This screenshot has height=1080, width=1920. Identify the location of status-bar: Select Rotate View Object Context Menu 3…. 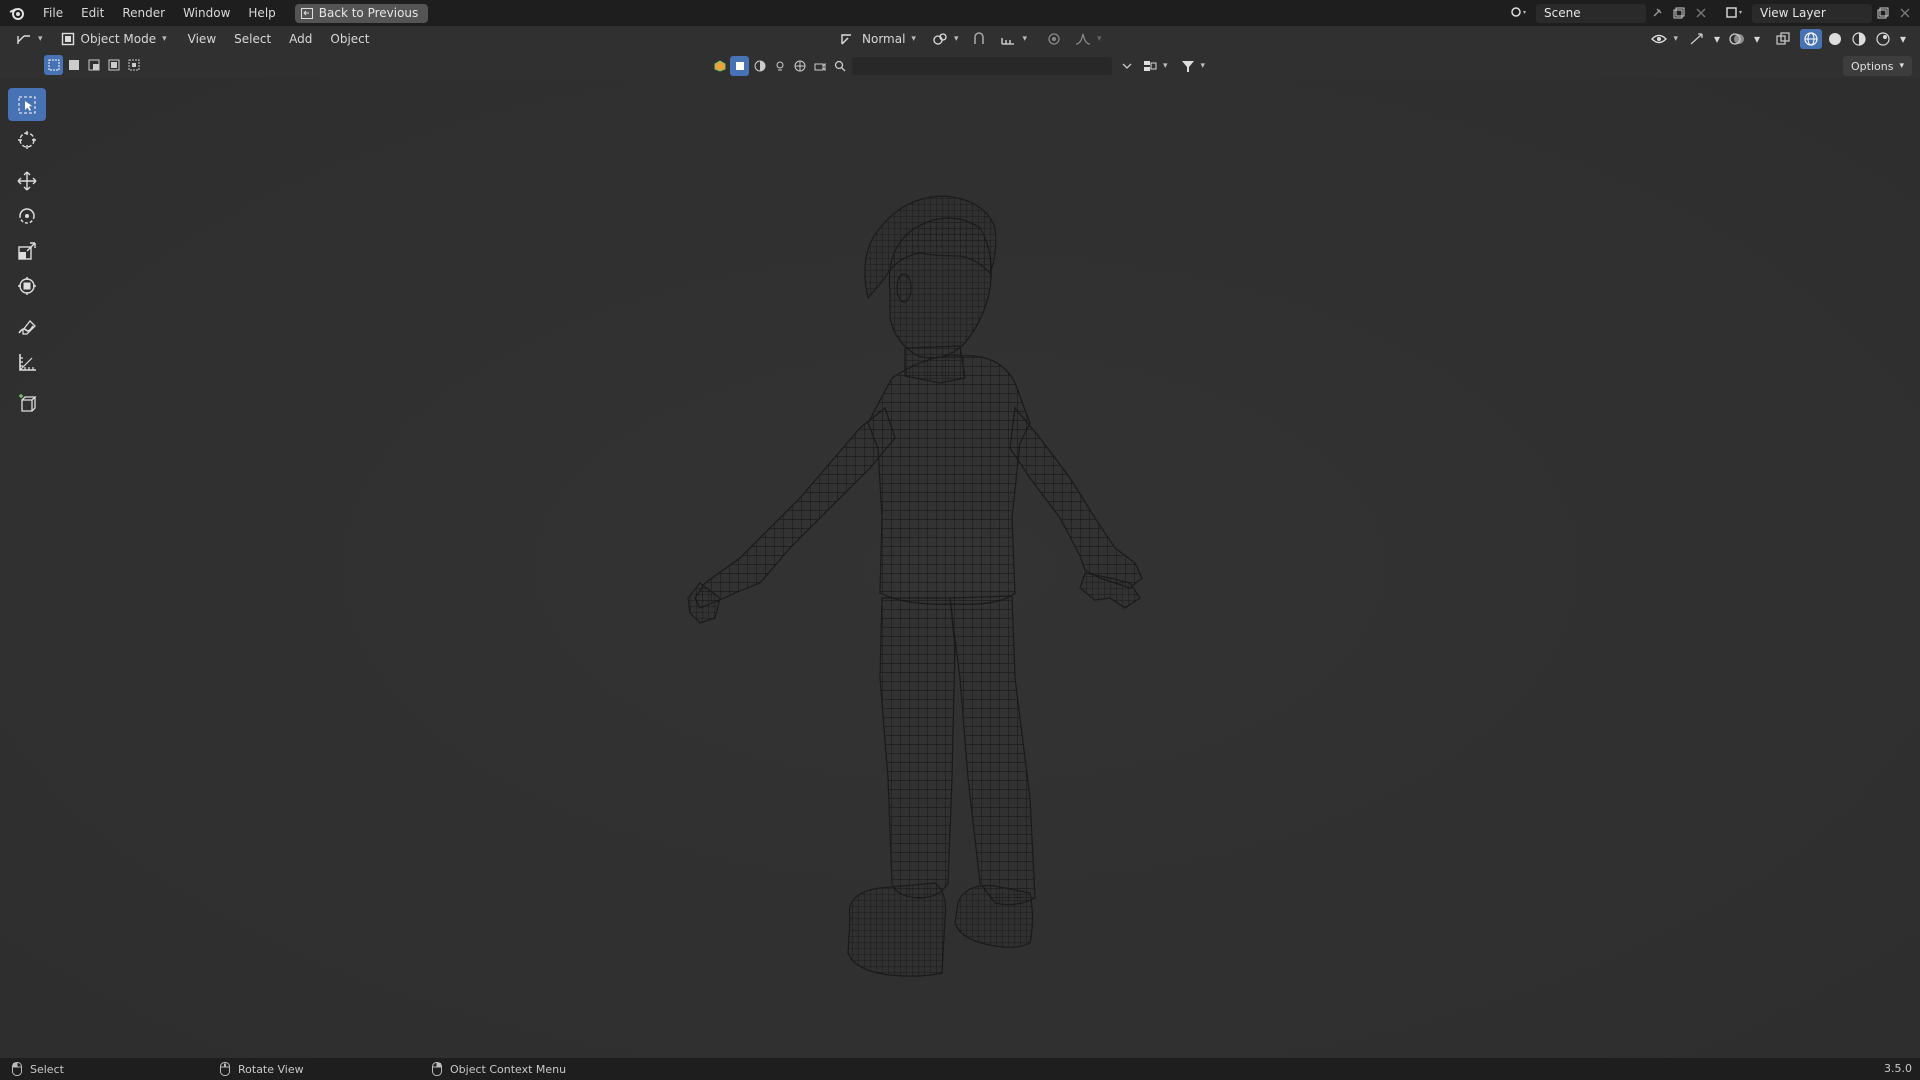
(960, 1069).